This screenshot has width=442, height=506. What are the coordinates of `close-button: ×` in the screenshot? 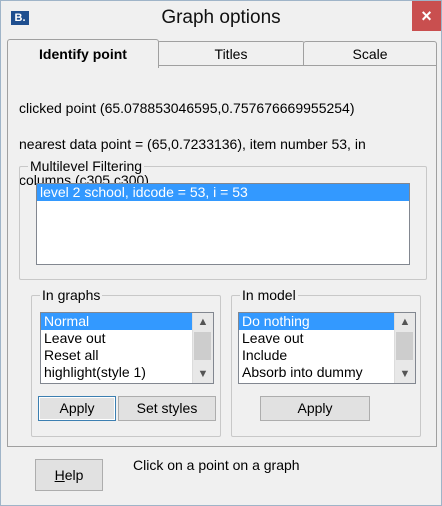 It's located at (426, 16).